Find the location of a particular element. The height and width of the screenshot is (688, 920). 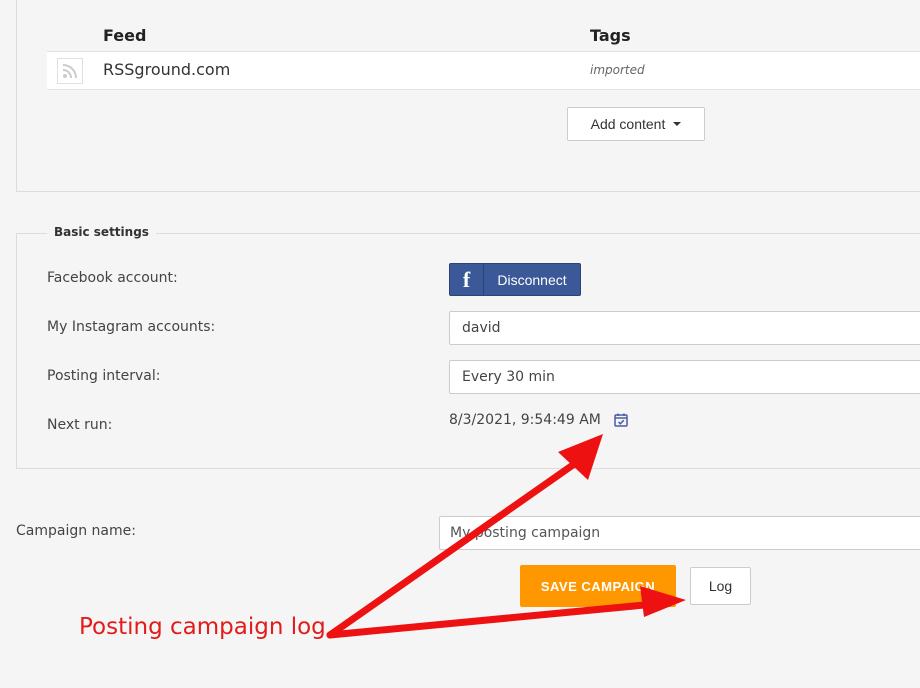

table-row: RSSground.com imported is located at coordinates (483, 71).